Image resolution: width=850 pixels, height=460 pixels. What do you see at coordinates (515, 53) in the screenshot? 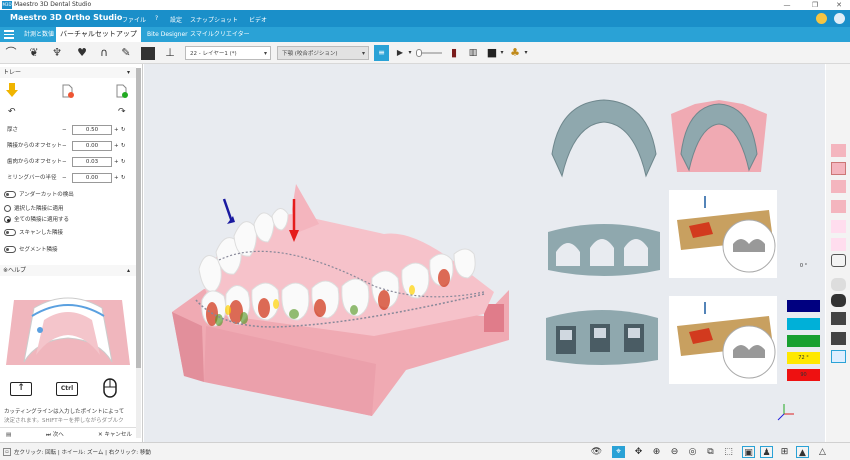
I see `tree-icon: ♣` at bounding box center [515, 53].